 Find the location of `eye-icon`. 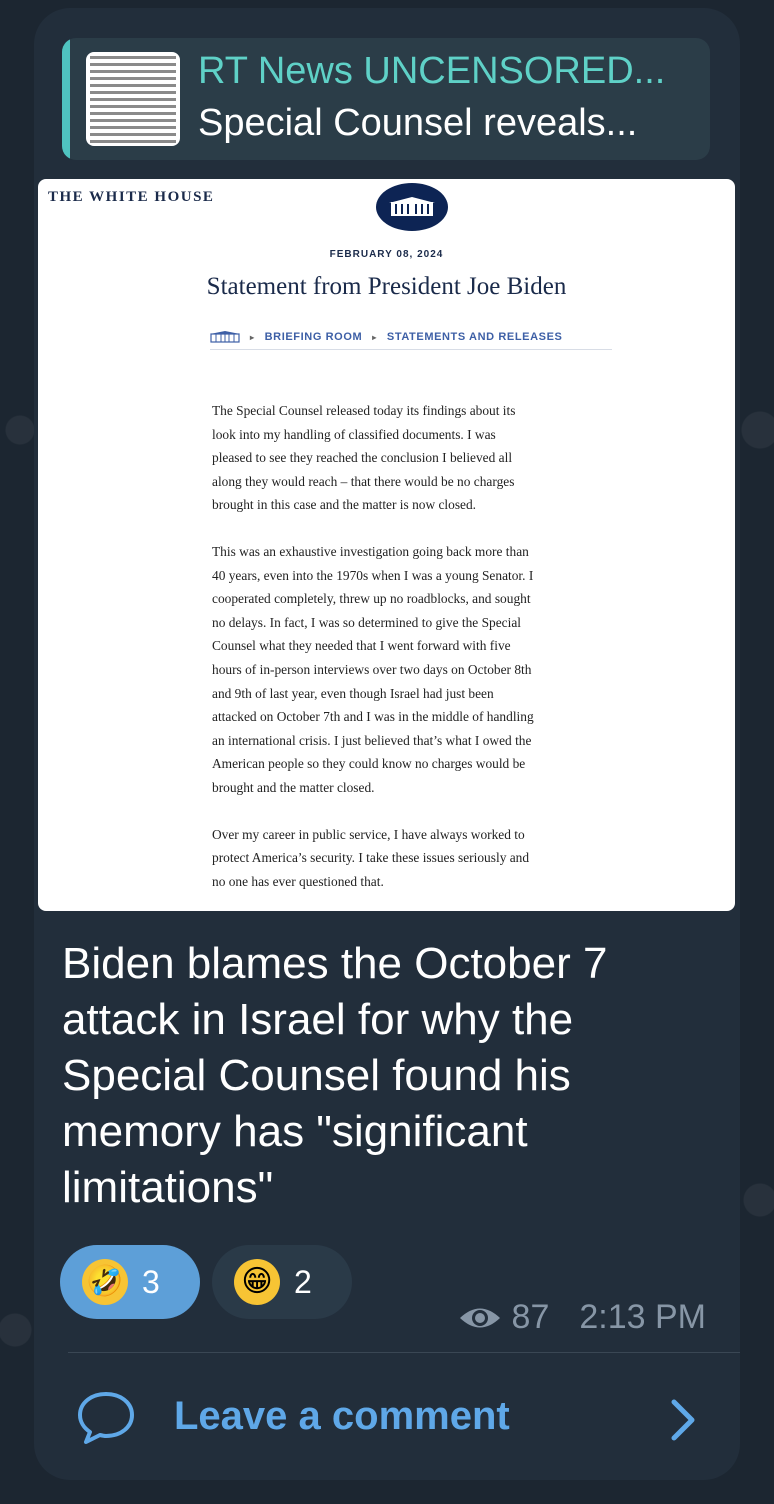

eye-icon is located at coordinates (479, 1317).